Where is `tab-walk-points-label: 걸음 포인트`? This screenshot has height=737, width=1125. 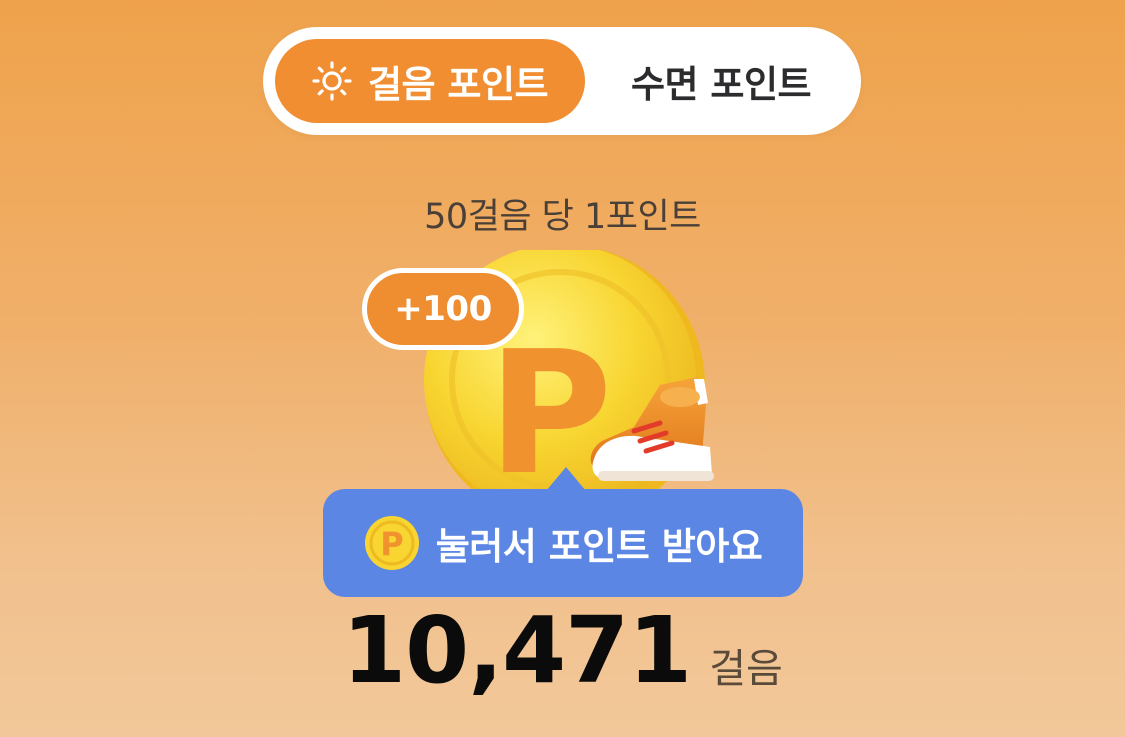 tab-walk-points-label: 걸음 포인트 is located at coordinates (458, 84).